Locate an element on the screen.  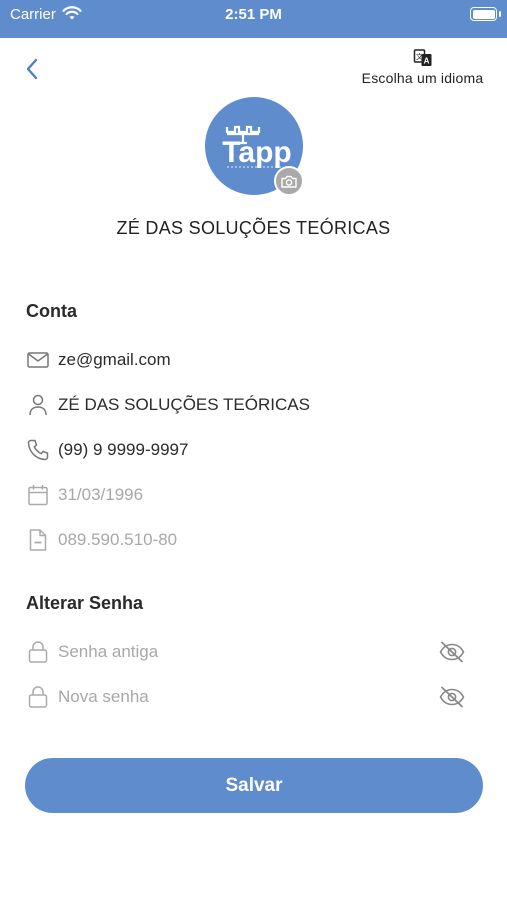
name-field: ZÉ DAS SOLUÇÕES TEÓRICAS is located at coordinates (256, 405).